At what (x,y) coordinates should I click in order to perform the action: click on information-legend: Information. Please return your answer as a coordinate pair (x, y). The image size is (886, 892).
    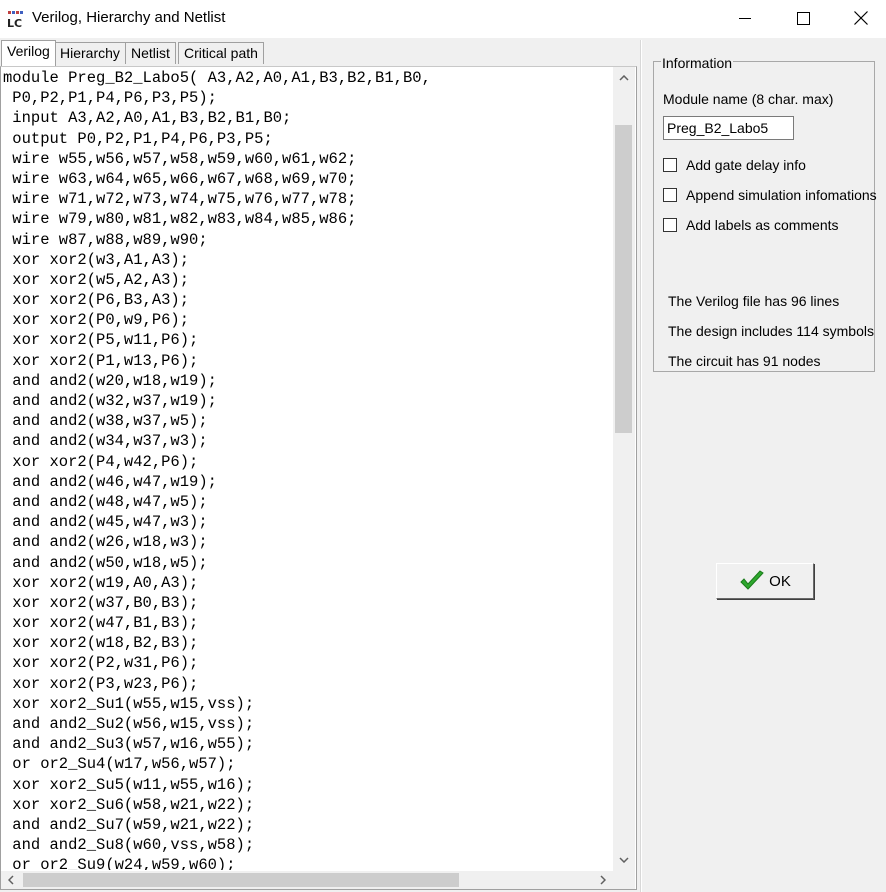
    Looking at the image, I should click on (697, 63).